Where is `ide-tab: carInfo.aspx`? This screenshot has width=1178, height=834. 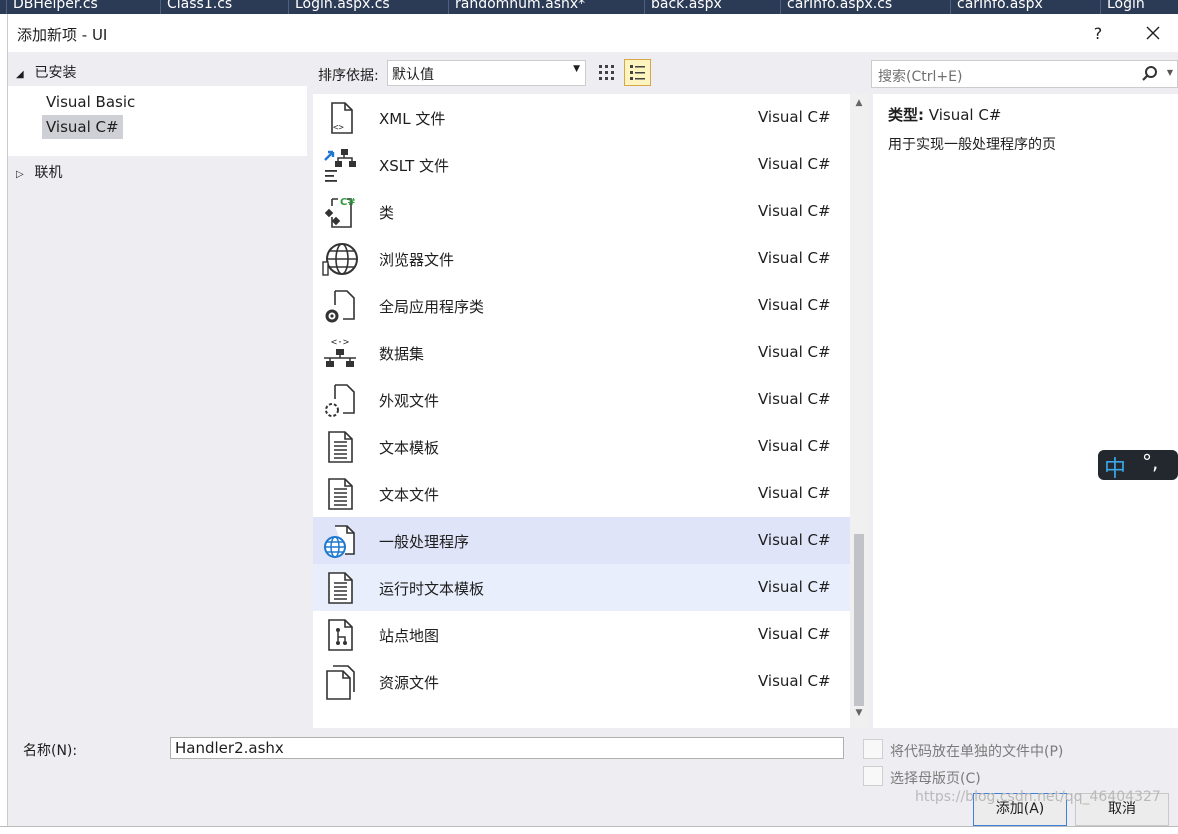 ide-tab: carInfo.aspx is located at coordinates (996, 7).